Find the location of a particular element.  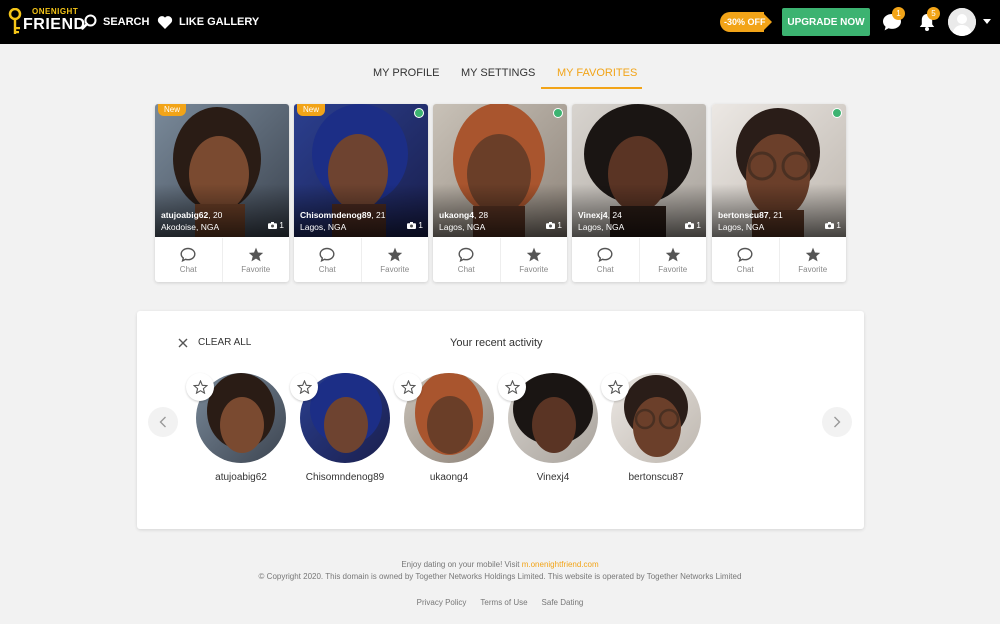

chevron-right-icon is located at coordinates (837, 422).